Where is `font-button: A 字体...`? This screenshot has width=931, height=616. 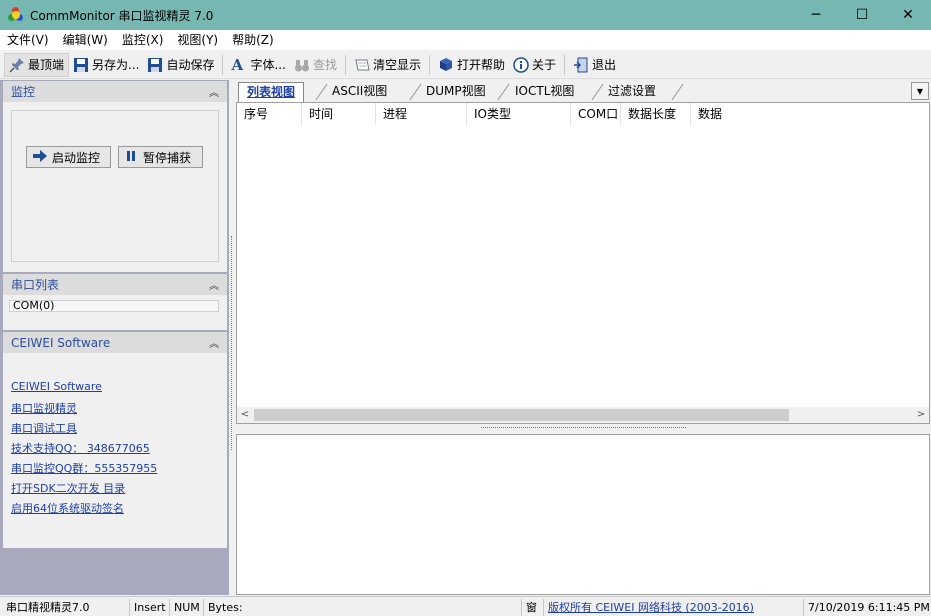
font-button: A 字体... is located at coordinates (258, 65).